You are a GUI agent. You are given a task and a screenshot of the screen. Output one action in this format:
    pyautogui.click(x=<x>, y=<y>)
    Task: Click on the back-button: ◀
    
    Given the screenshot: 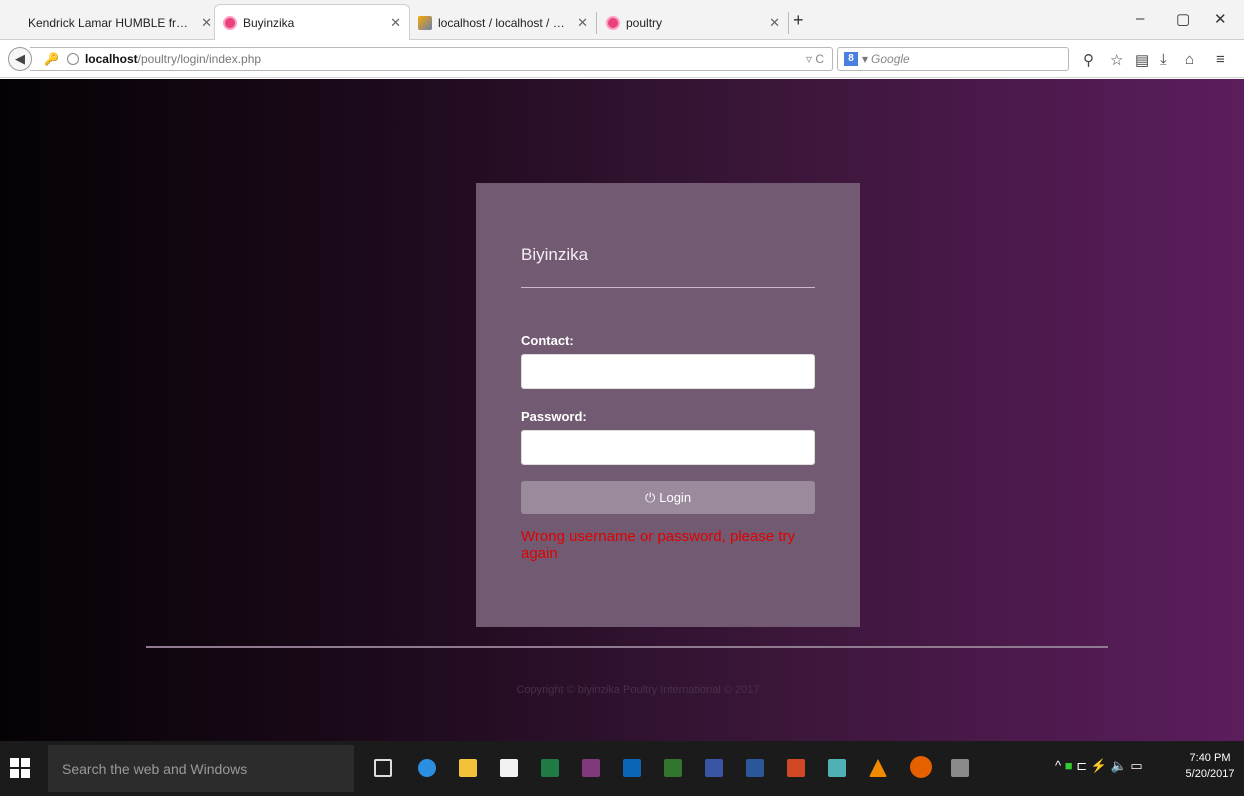 What is the action you would take?
    pyautogui.click(x=20, y=59)
    